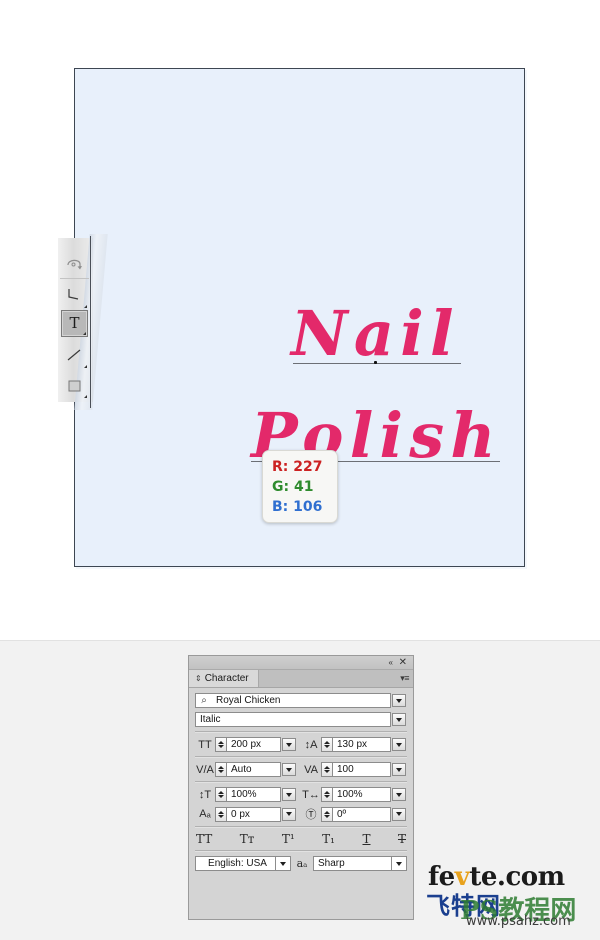 The height and width of the screenshot is (940, 600). Describe the element at coordinates (247, 839) in the screenshot. I see `small-caps-button: Tᴛ` at that location.